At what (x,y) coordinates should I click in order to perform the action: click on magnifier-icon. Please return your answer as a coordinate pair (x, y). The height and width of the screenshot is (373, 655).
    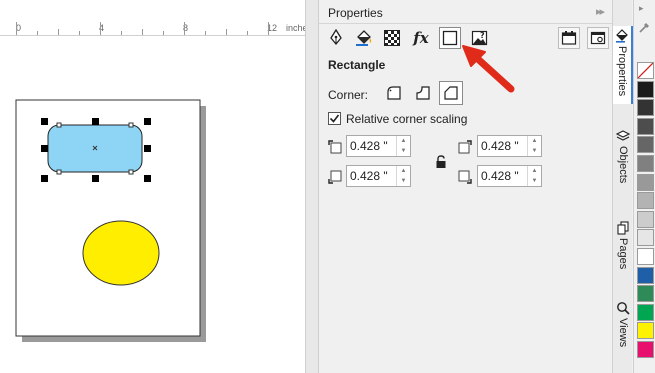
    Looking at the image, I should click on (623, 308).